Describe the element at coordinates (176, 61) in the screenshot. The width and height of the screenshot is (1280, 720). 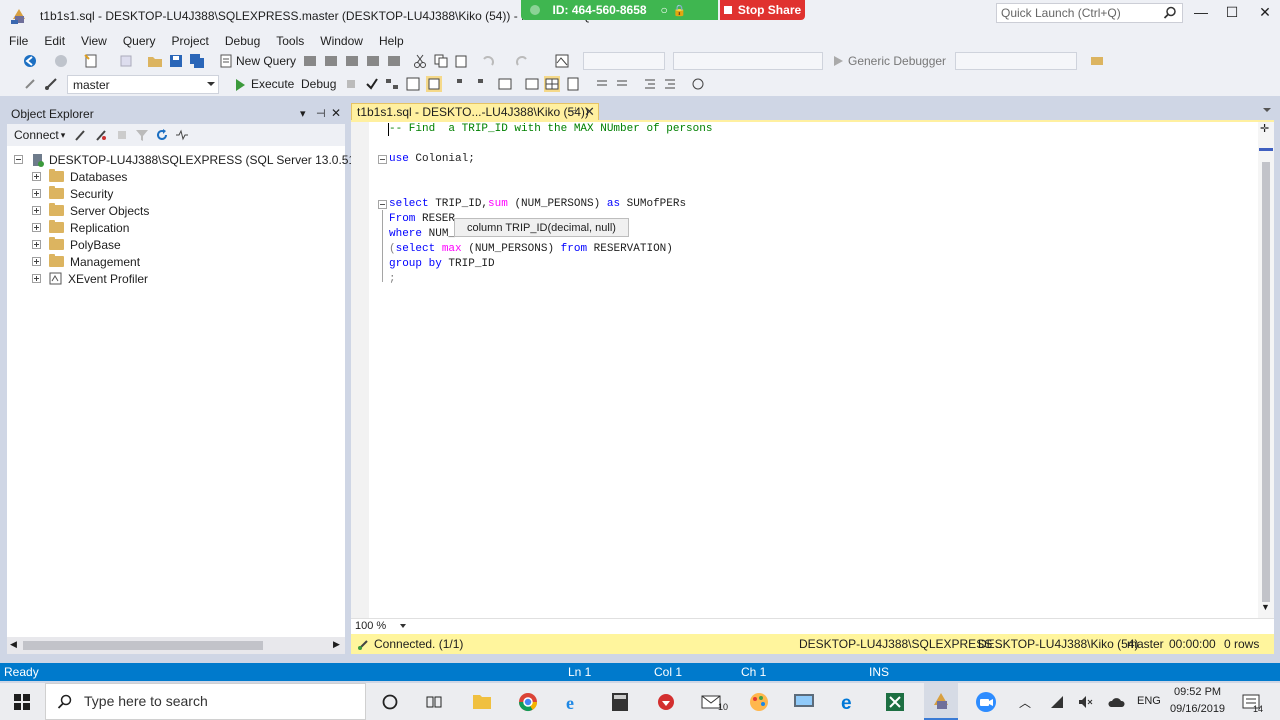
I see `save-icon` at that location.